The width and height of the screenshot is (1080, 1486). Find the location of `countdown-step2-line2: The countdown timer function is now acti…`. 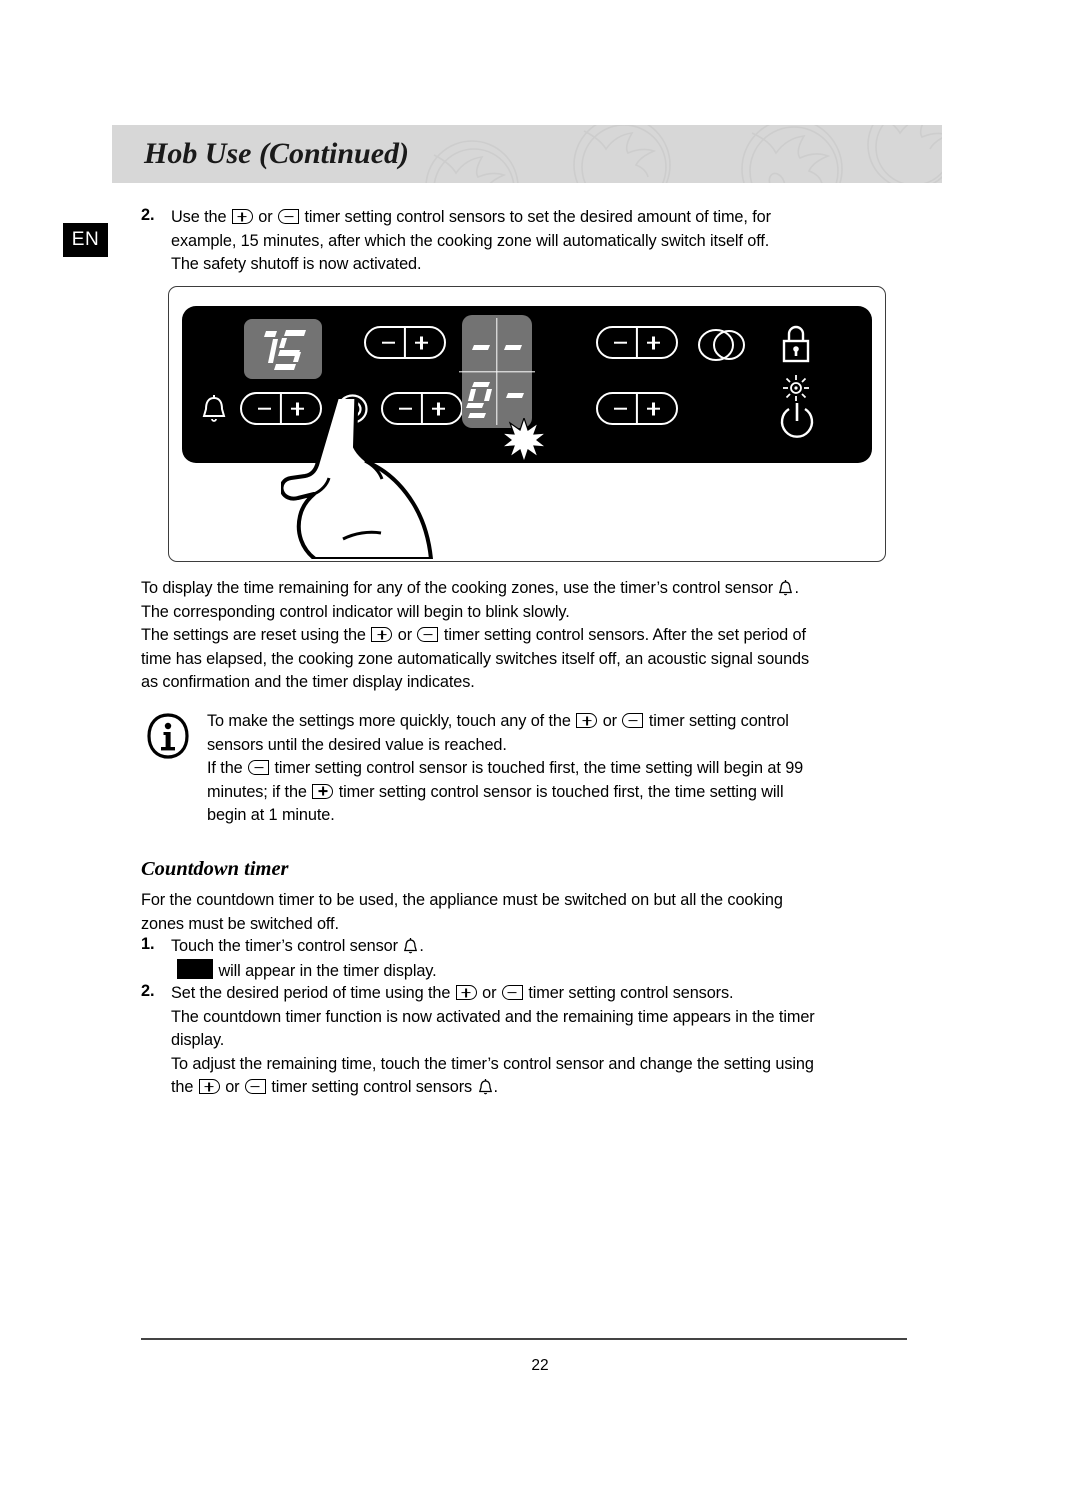

countdown-step2-line2: The countdown timer function is now acti… is located at coordinates (493, 1016).